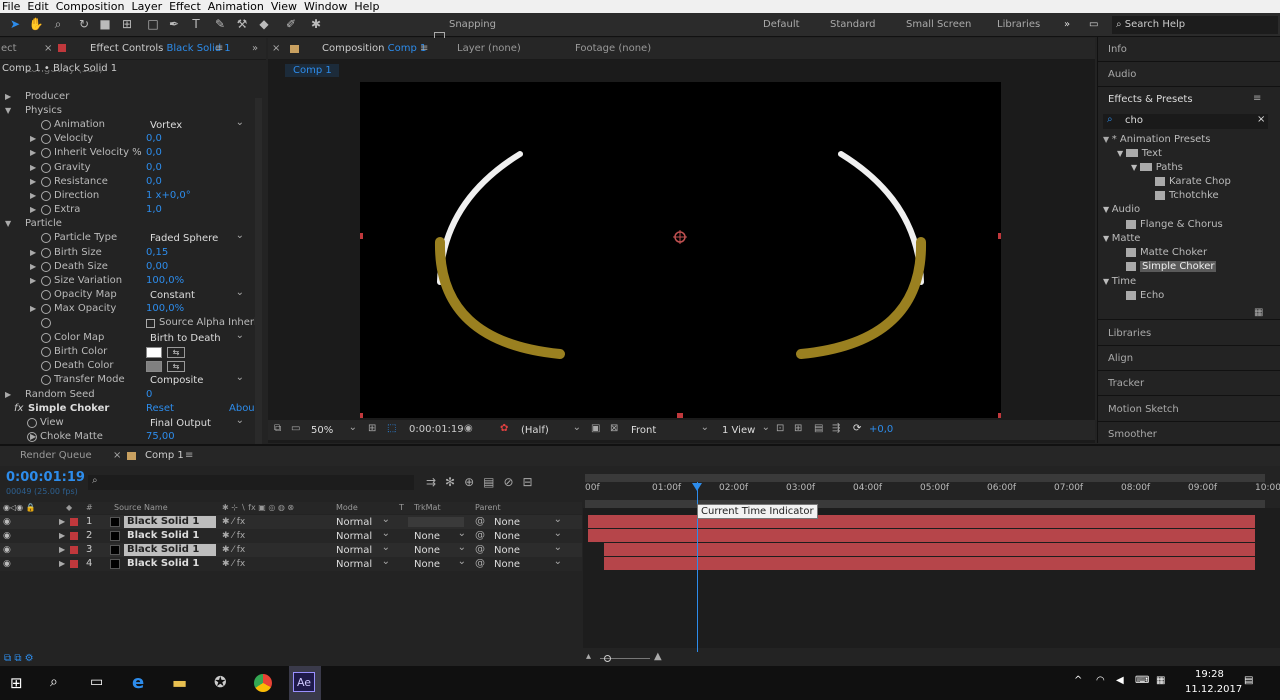 The width and height of the screenshot is (1280, 700). Describe the element at coordinates (154, 210) in the screenshot. I see `extra-value: 1,0` at that location.